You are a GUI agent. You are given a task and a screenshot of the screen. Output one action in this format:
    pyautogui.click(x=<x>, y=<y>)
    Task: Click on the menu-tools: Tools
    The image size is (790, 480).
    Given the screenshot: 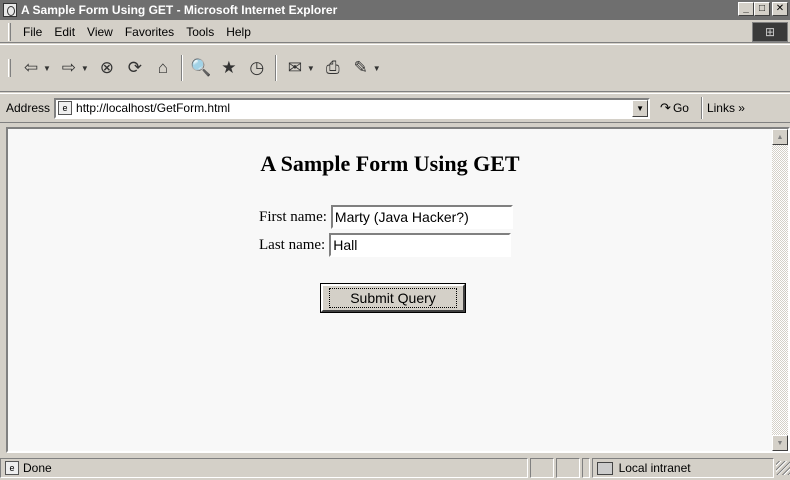 What is the action you would take?
    pyautogui.click(x=200, y=32)
    